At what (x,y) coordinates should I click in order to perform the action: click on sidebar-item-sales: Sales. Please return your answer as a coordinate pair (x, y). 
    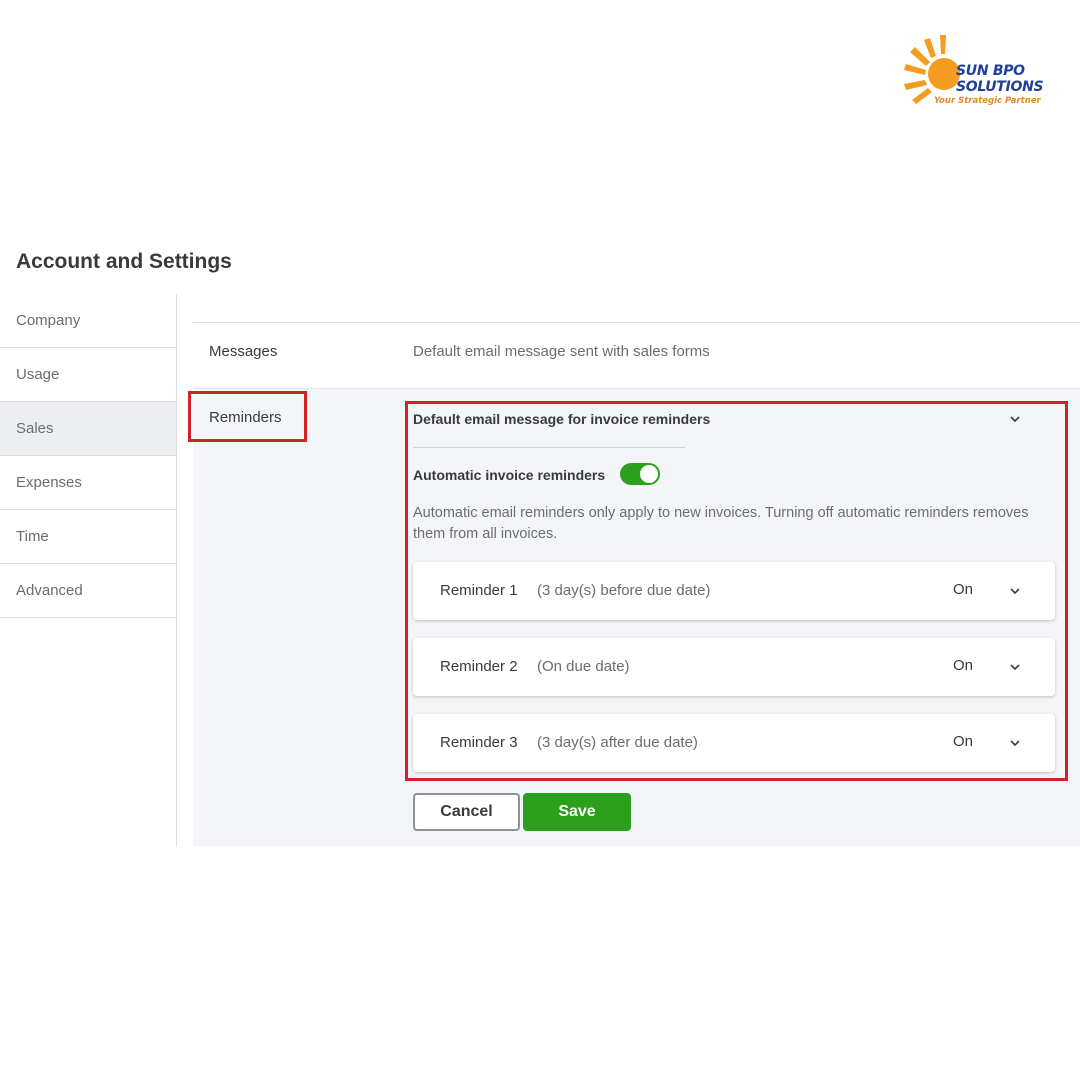
    Looking at the image, I should click on (88, 429).